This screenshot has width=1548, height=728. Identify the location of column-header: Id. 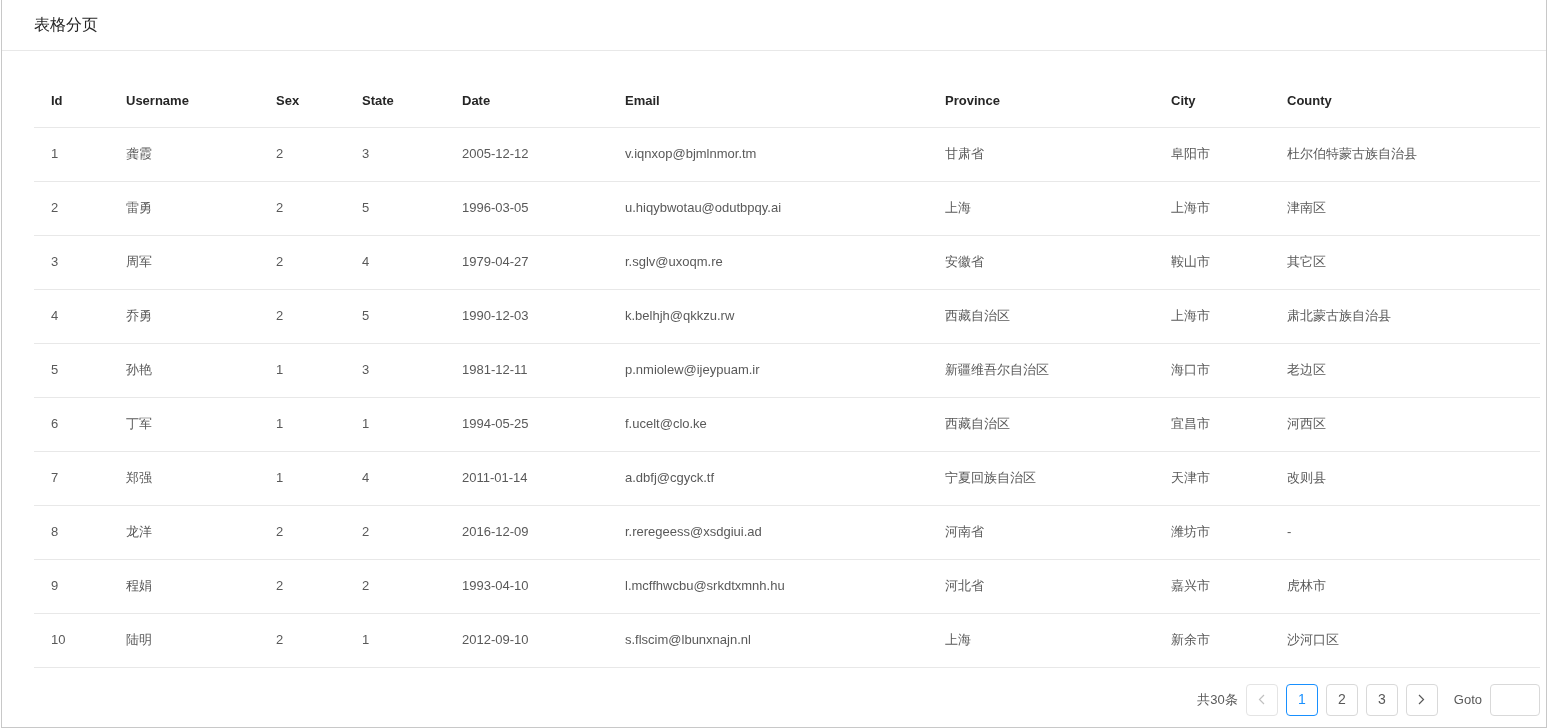
(71, 101).